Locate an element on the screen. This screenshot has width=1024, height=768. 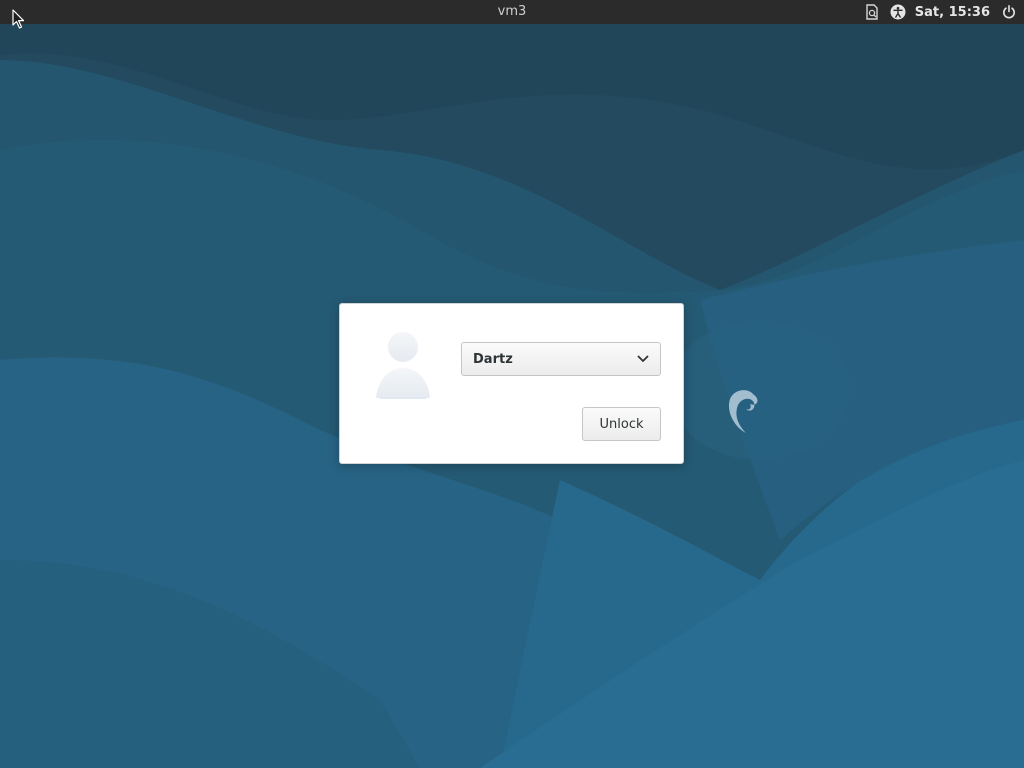
mouse-pointer-icon is located at coordinates (18, 19).